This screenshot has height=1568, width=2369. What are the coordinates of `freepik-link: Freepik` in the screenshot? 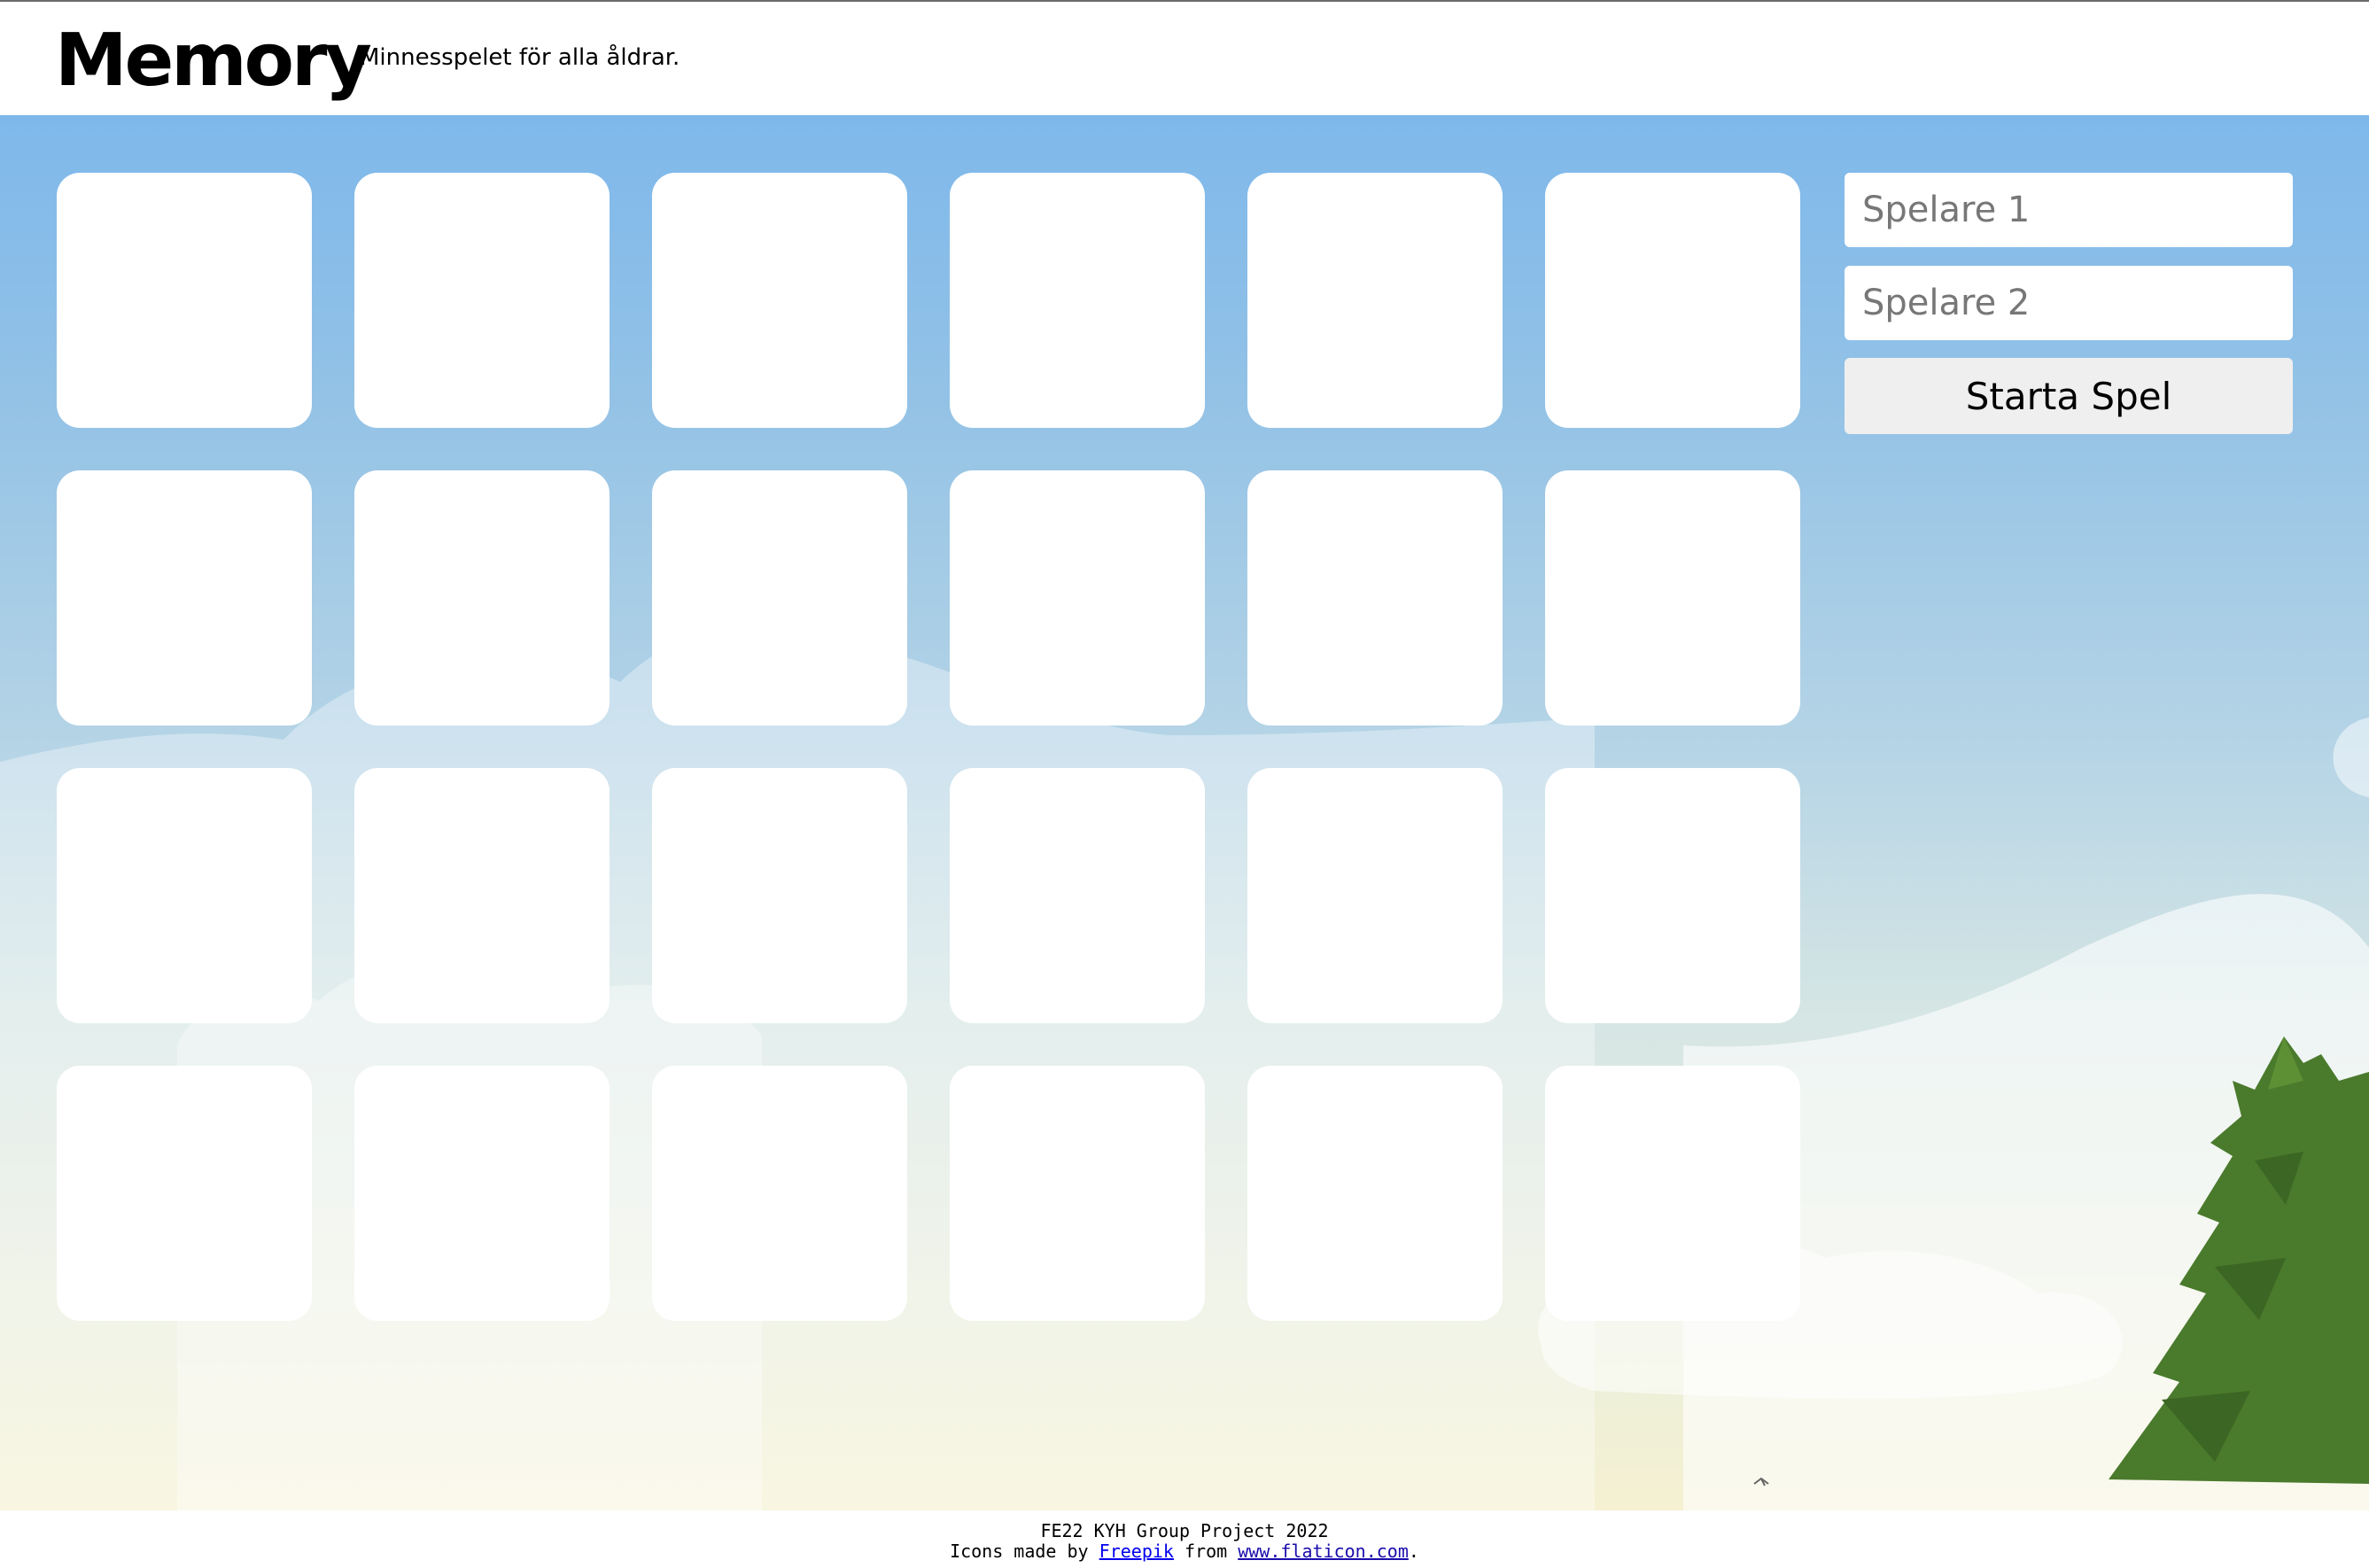 It's located at (1136, 1551).